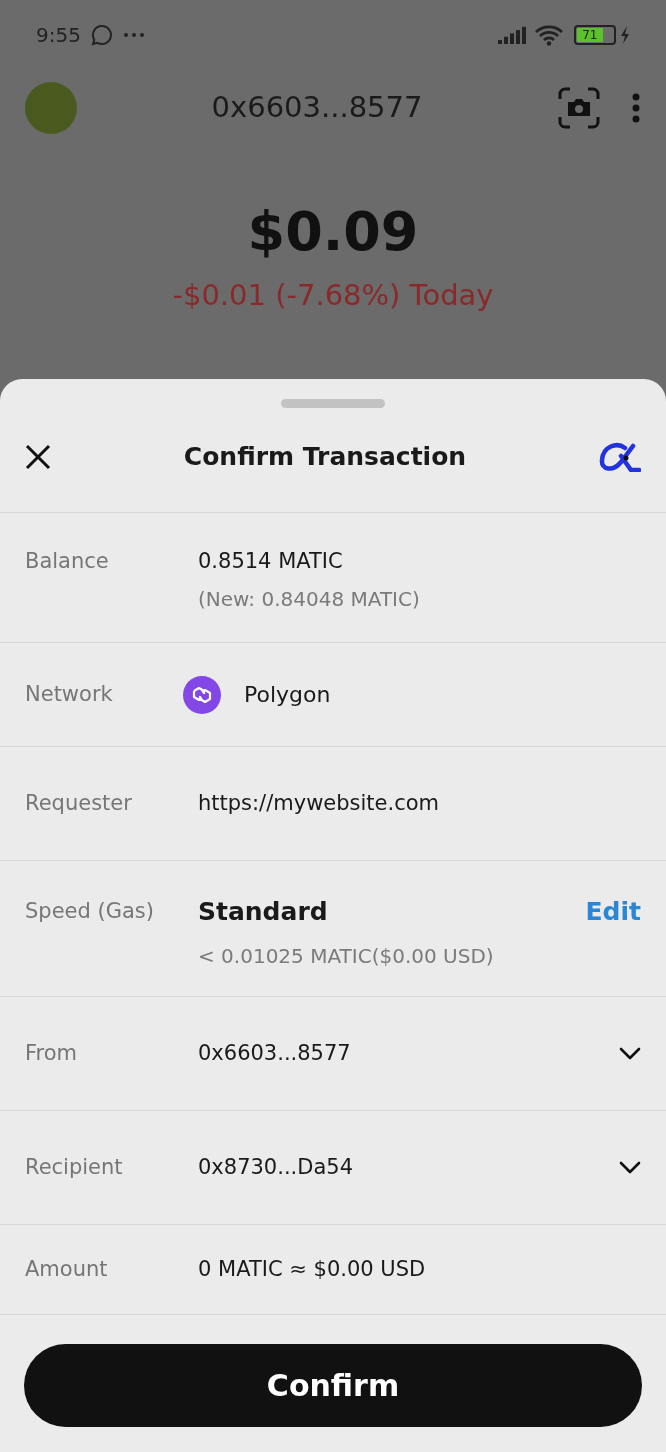 The width and height of the screenshot is (666, 1452). Describe the element at coordinates (263, 912) in the screenshot. I see `row-value: Standard` at that location.